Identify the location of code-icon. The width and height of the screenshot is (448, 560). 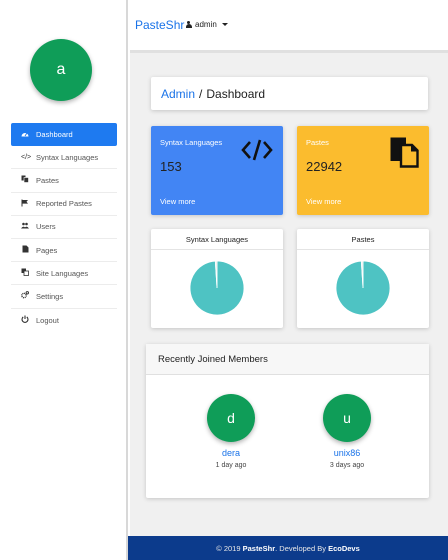
(257, 152).